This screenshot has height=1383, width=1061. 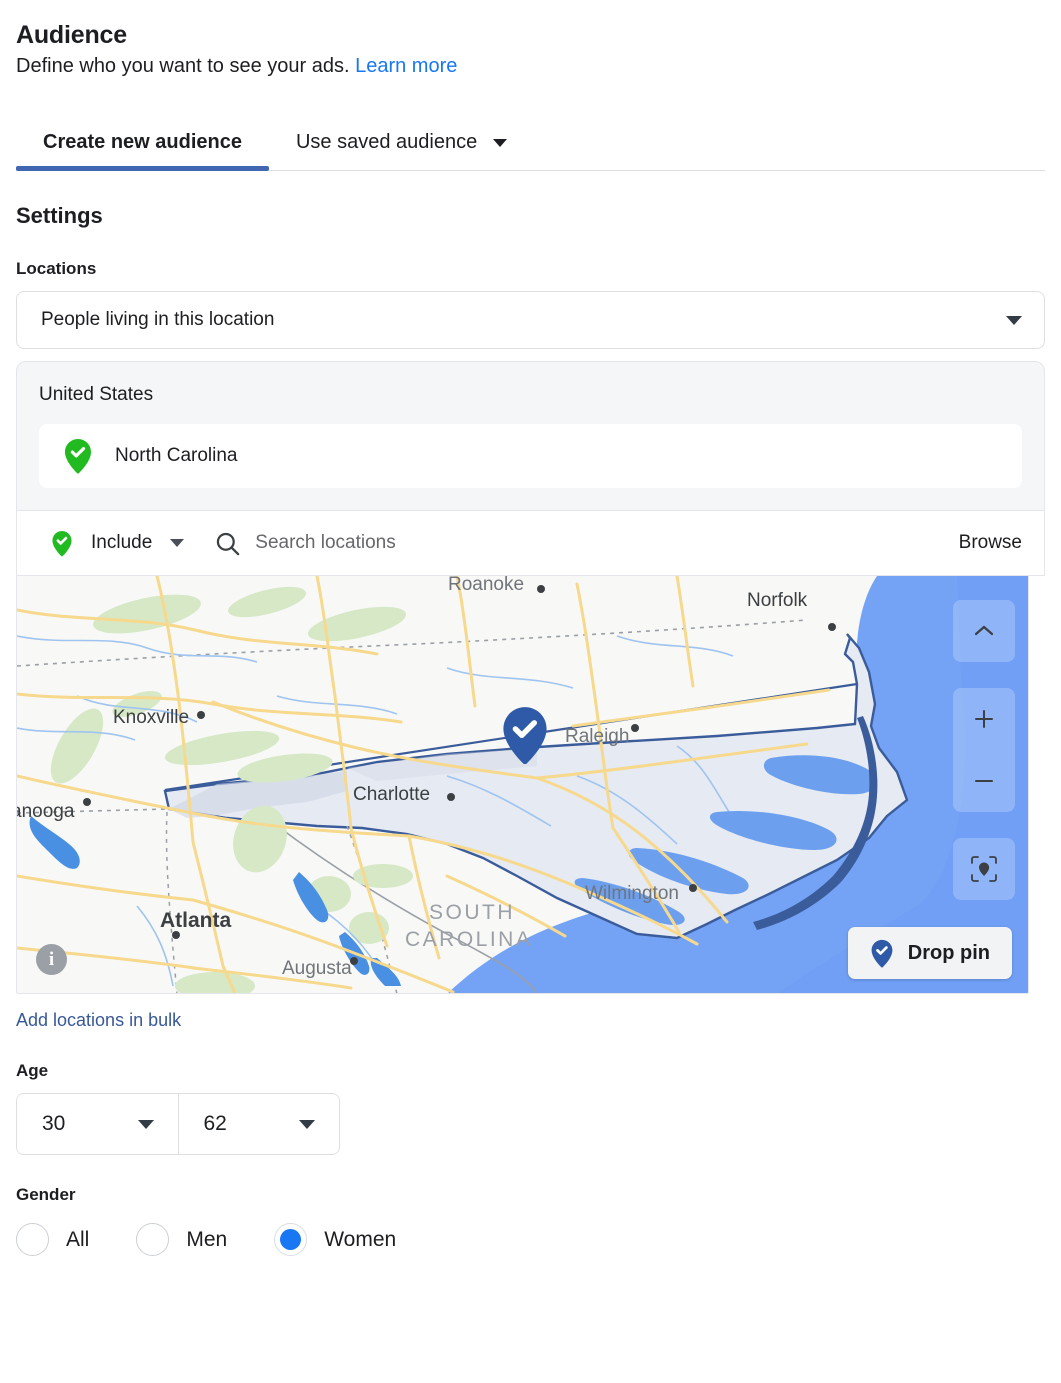 I want to click on tab-use-saved-audience: Use saved audience, so click(x=401, y=150).